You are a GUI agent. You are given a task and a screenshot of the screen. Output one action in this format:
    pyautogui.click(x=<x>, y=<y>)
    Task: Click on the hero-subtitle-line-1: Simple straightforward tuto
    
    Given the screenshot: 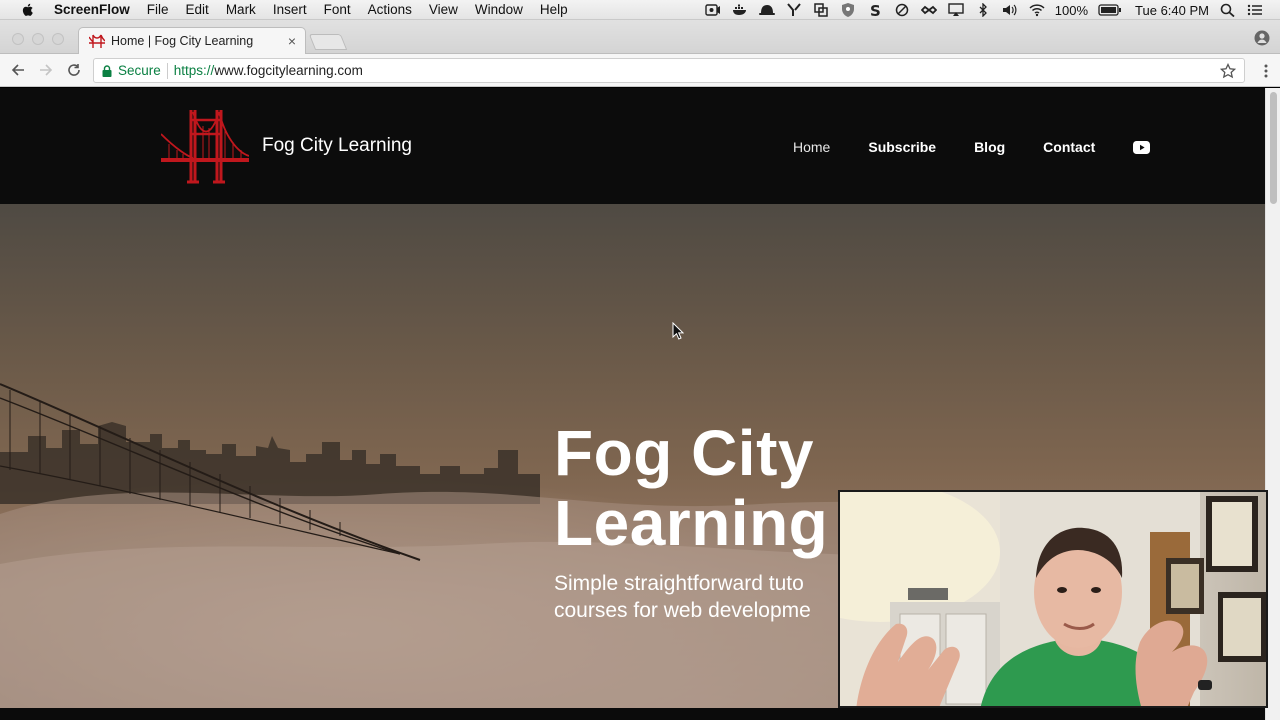 What is the action you would take?
    pyautogui.click(x=679, y=583)
    